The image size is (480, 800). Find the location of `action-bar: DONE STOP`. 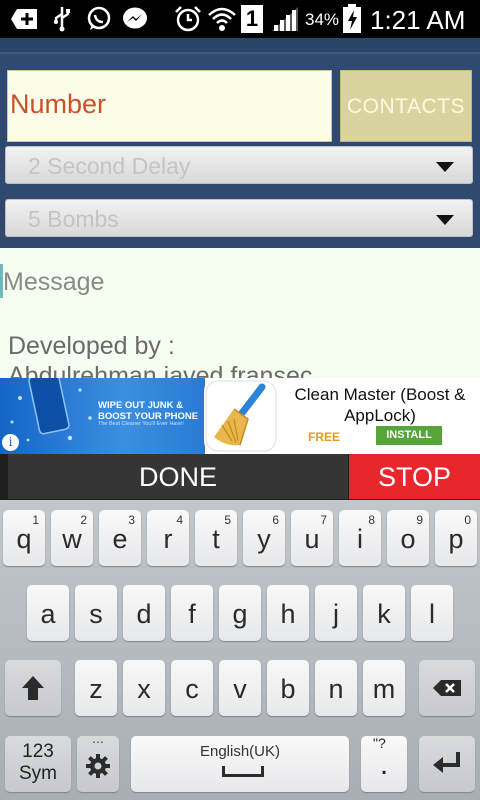

action-bar: DONE STOP is located at coordinates (240, 477).